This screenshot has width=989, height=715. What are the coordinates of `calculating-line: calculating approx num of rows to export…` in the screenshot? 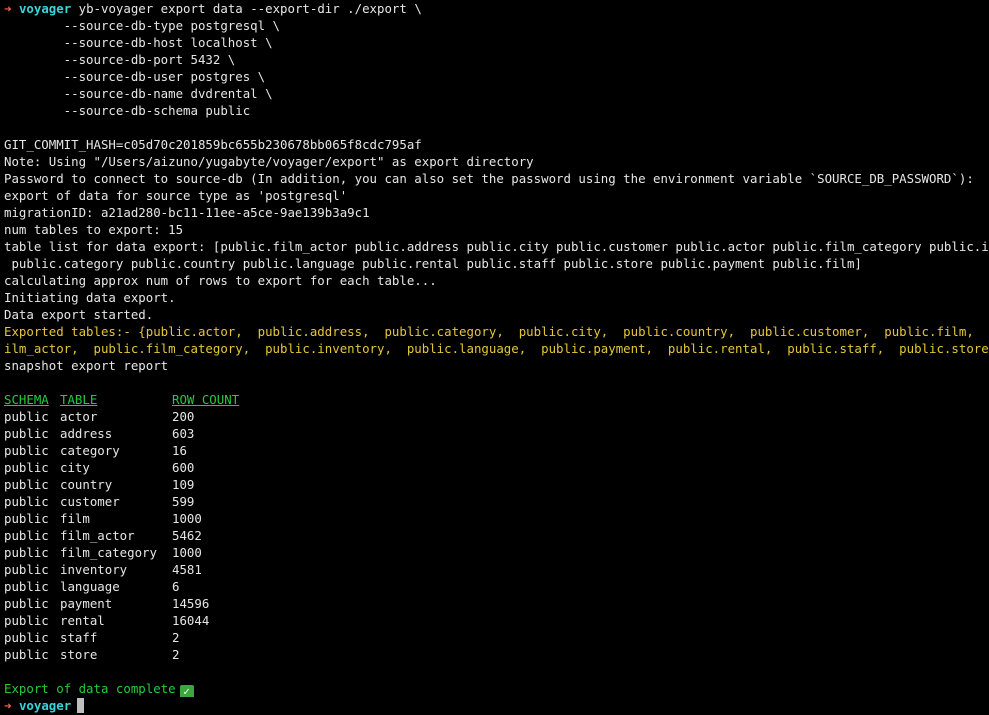 It's located at (220, 280).